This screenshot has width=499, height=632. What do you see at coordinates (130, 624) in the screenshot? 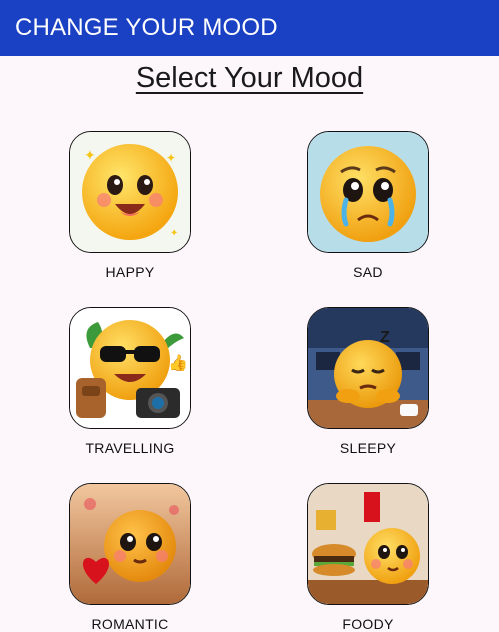
I see `mood-label-romantic: ROMANTIC` at bounding box center [130, 624].